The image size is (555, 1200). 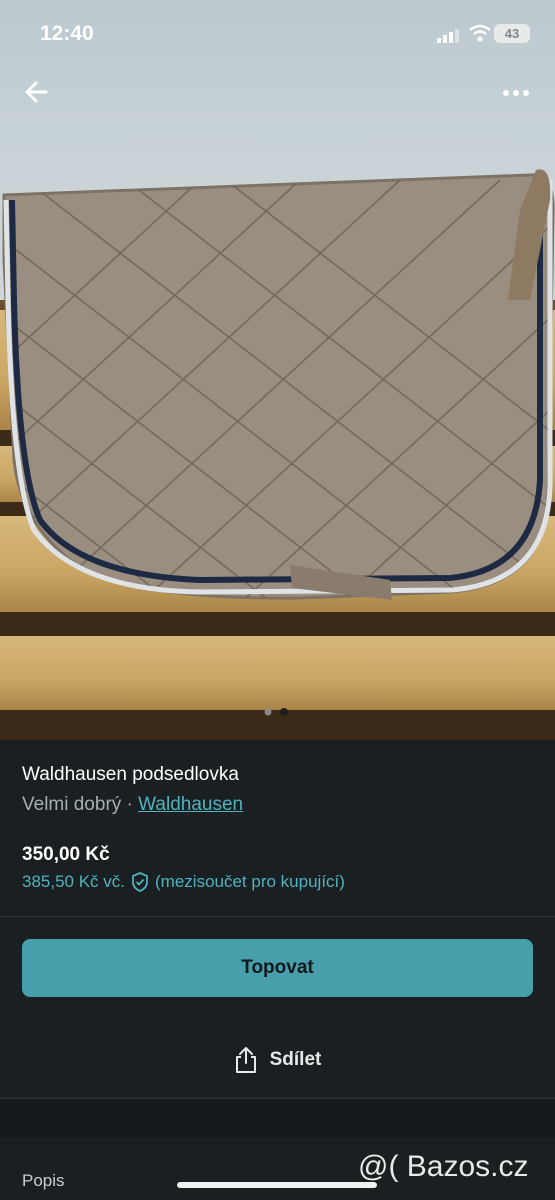 What do you see at coordinates (268, 712) in the screenshot?
I see `carousel-dot` at bounding box center [268, 712].